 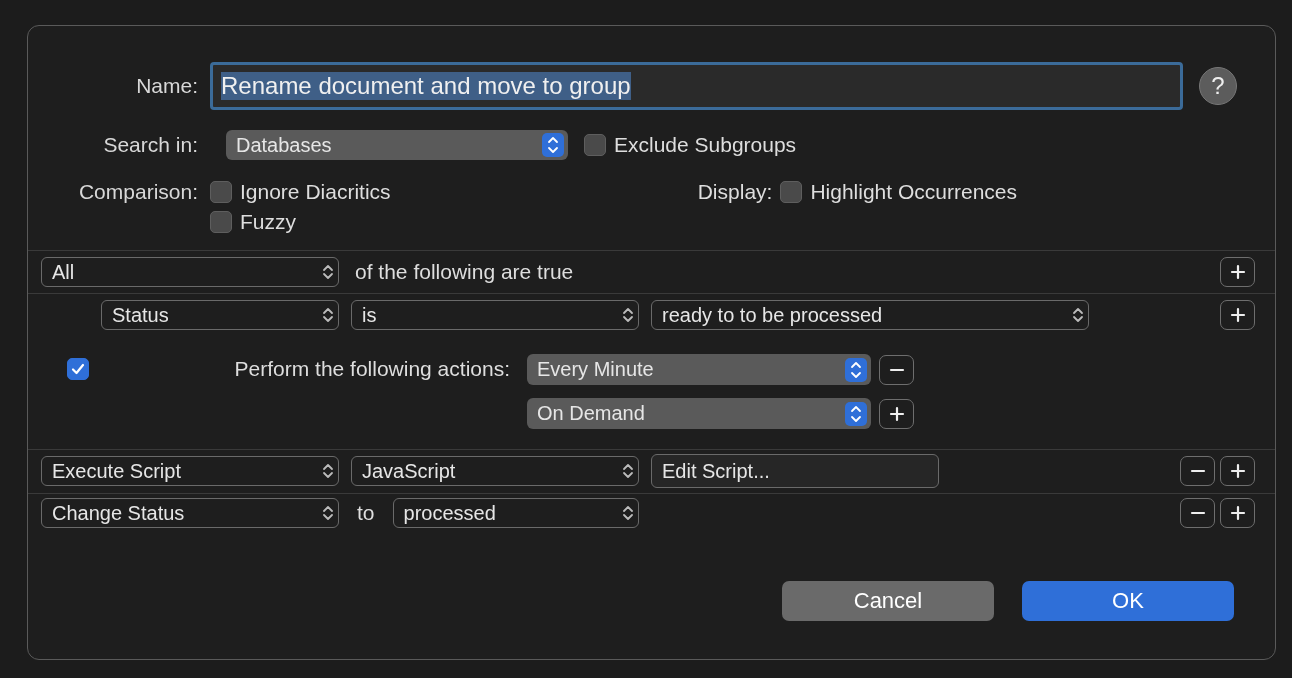 I want to click on popup-menu: Change Status, so click(x=190, y=513).